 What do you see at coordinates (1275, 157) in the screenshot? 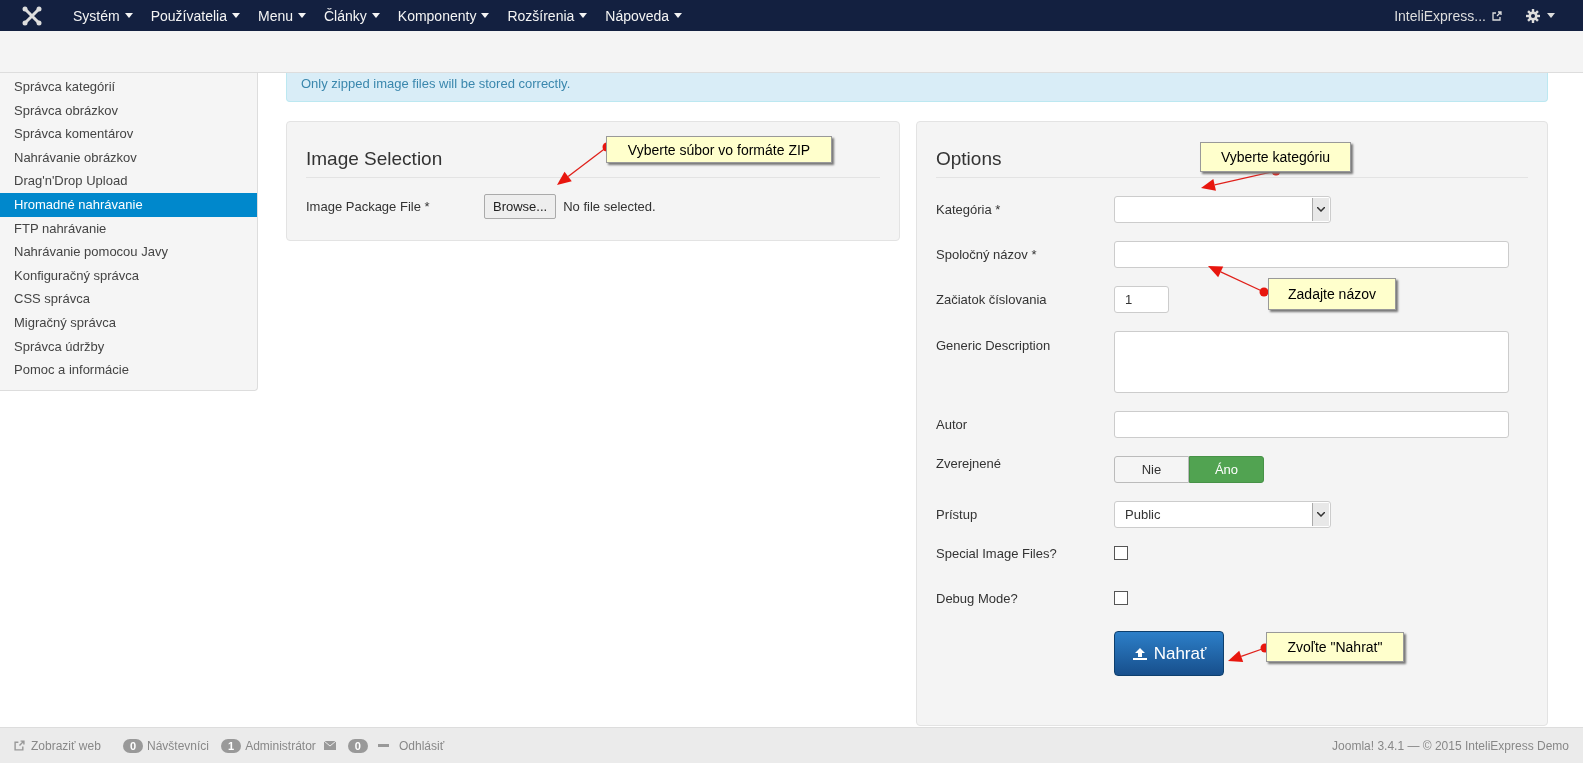
I see `callout-note: Vyberte kategóriu` at bounding box center [1275, 157].